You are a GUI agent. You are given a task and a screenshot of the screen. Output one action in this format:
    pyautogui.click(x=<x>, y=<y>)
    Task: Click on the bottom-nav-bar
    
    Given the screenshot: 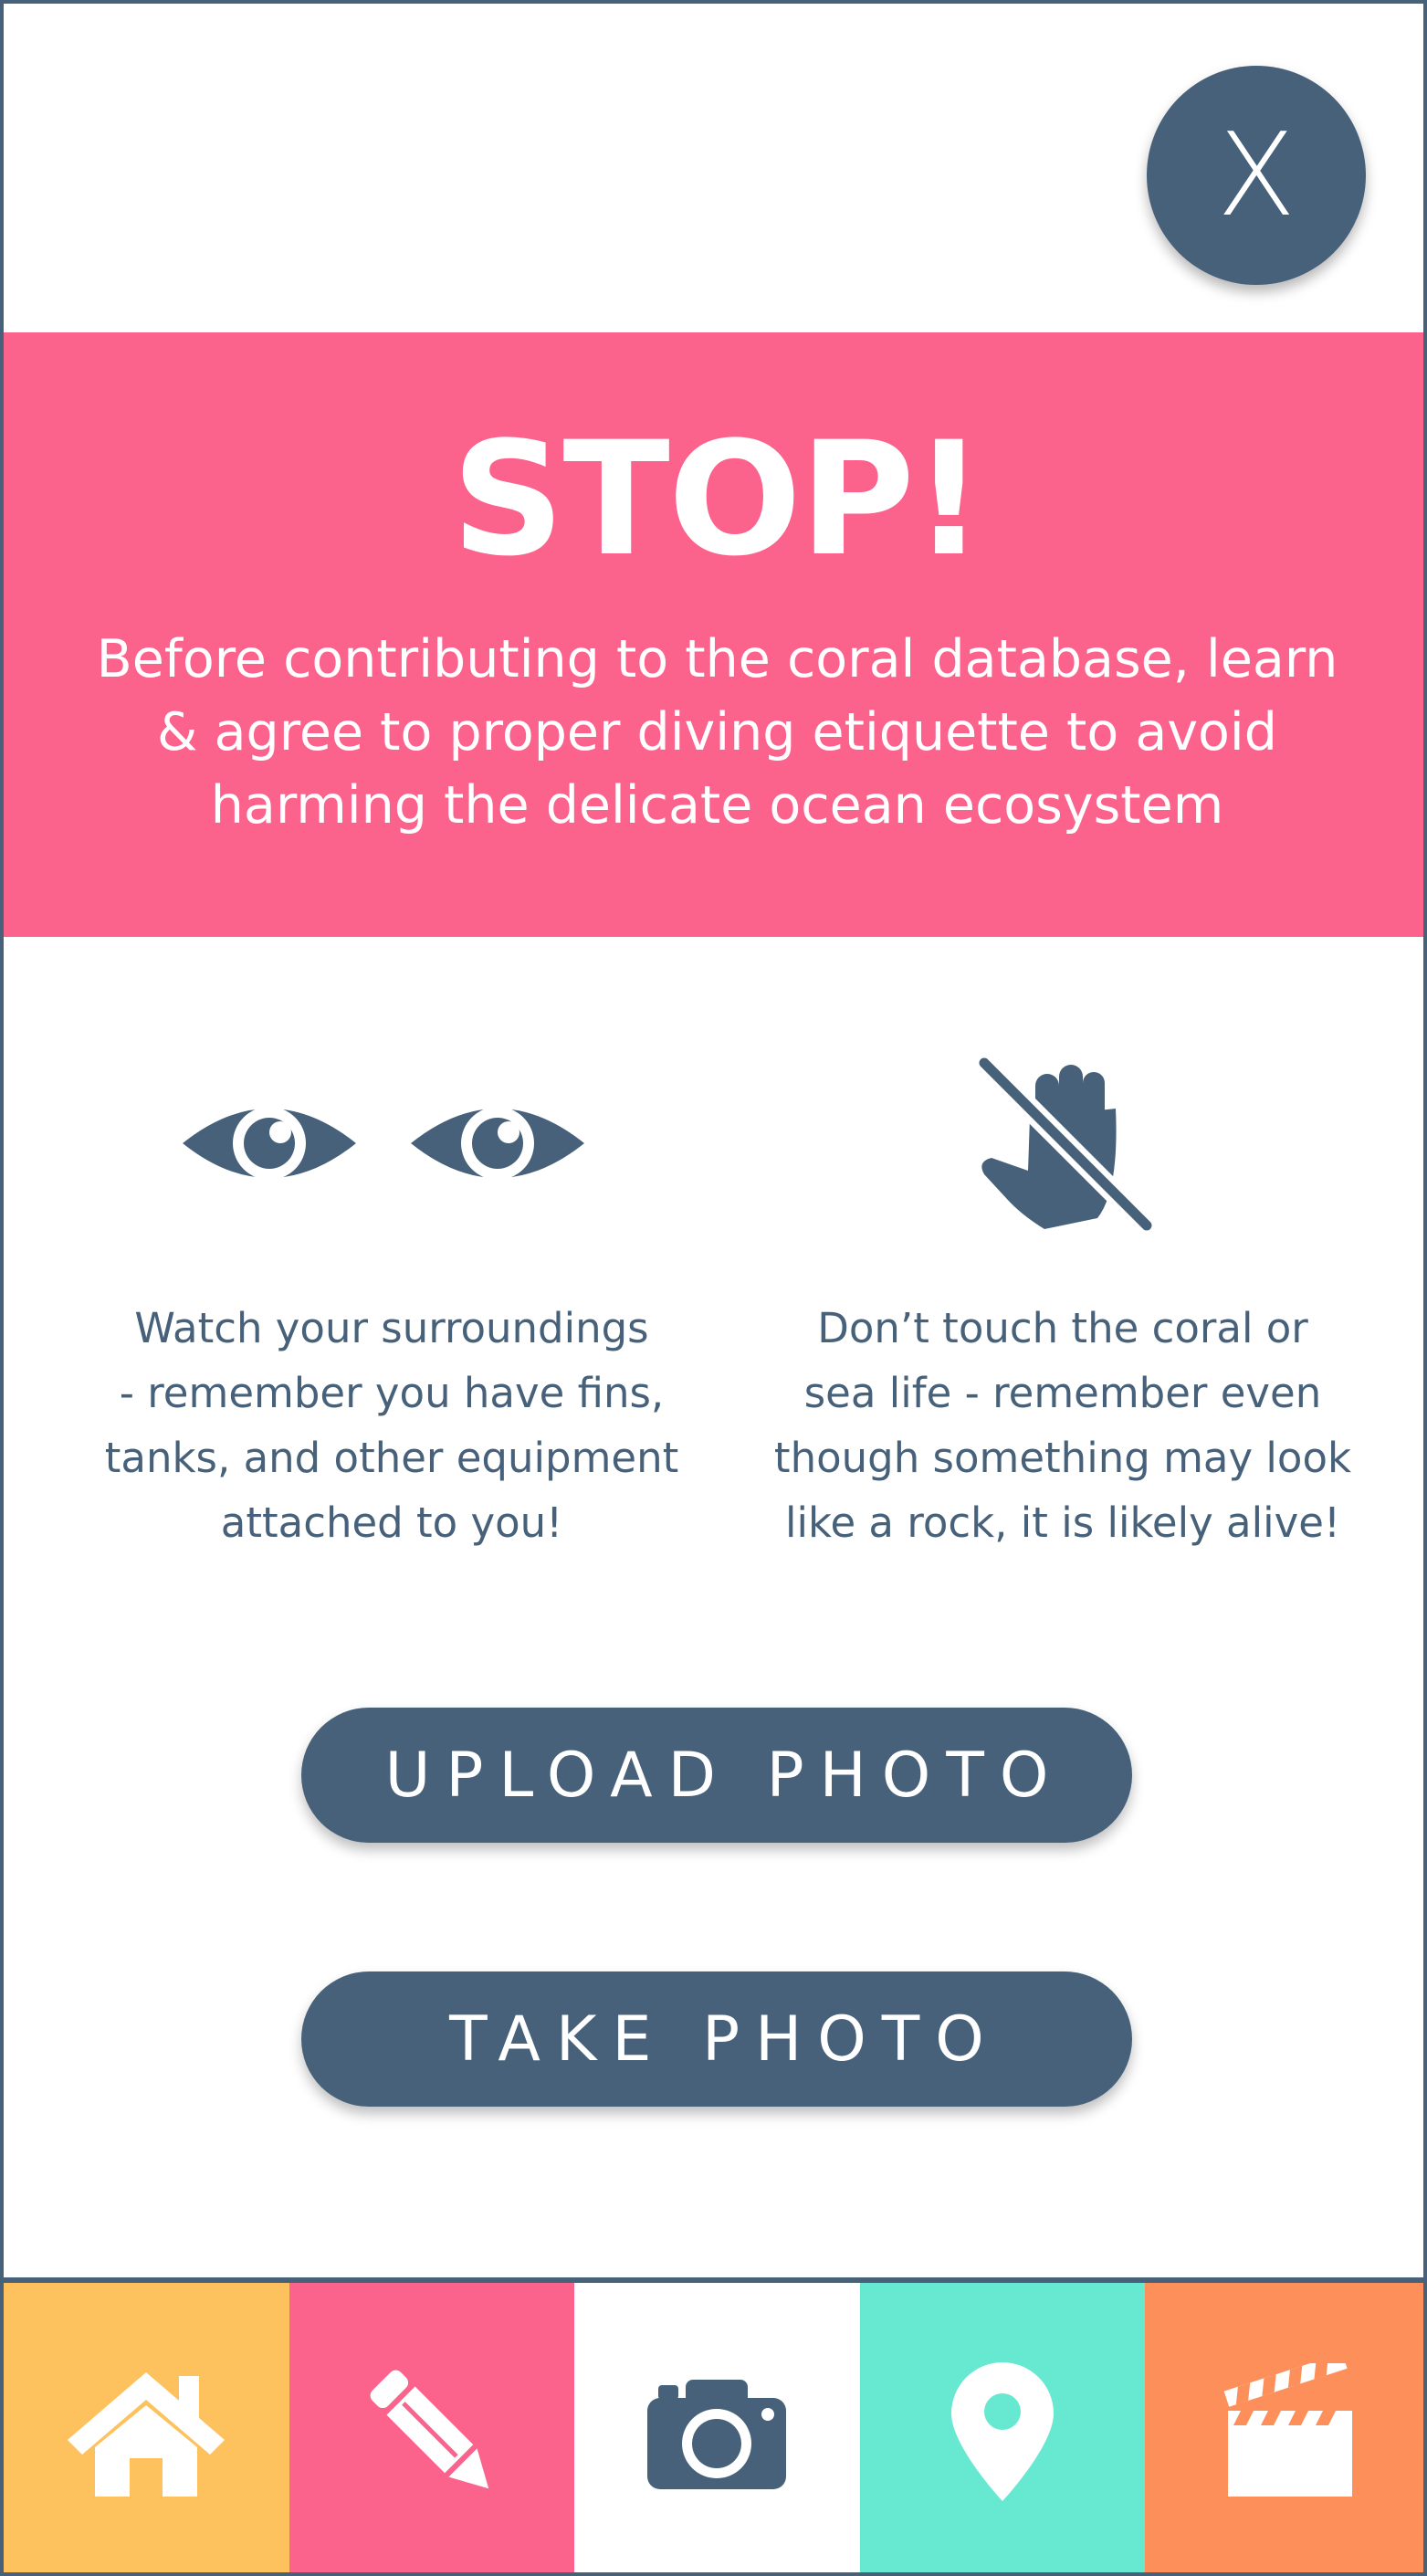 What is the action you would take?
    pyautogui.click(x=713, y=2424)
    